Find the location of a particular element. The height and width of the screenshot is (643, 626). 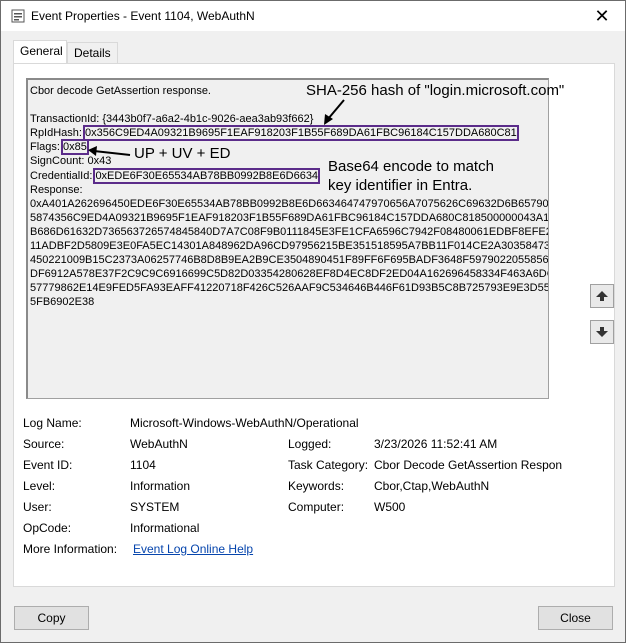

task-category-value: Cbor Decode GetAssertion Respon is located at coordinates (468, 465).